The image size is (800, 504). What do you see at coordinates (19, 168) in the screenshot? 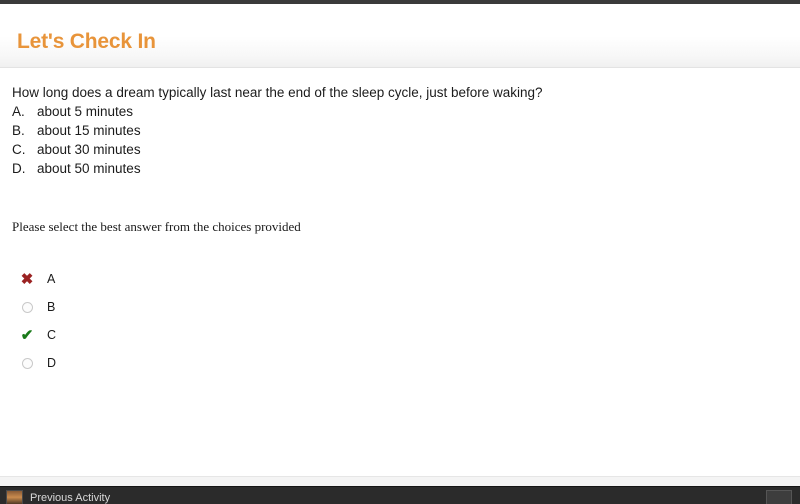
I see `choice-letter-d: D.` at bounding box center [19, 168].